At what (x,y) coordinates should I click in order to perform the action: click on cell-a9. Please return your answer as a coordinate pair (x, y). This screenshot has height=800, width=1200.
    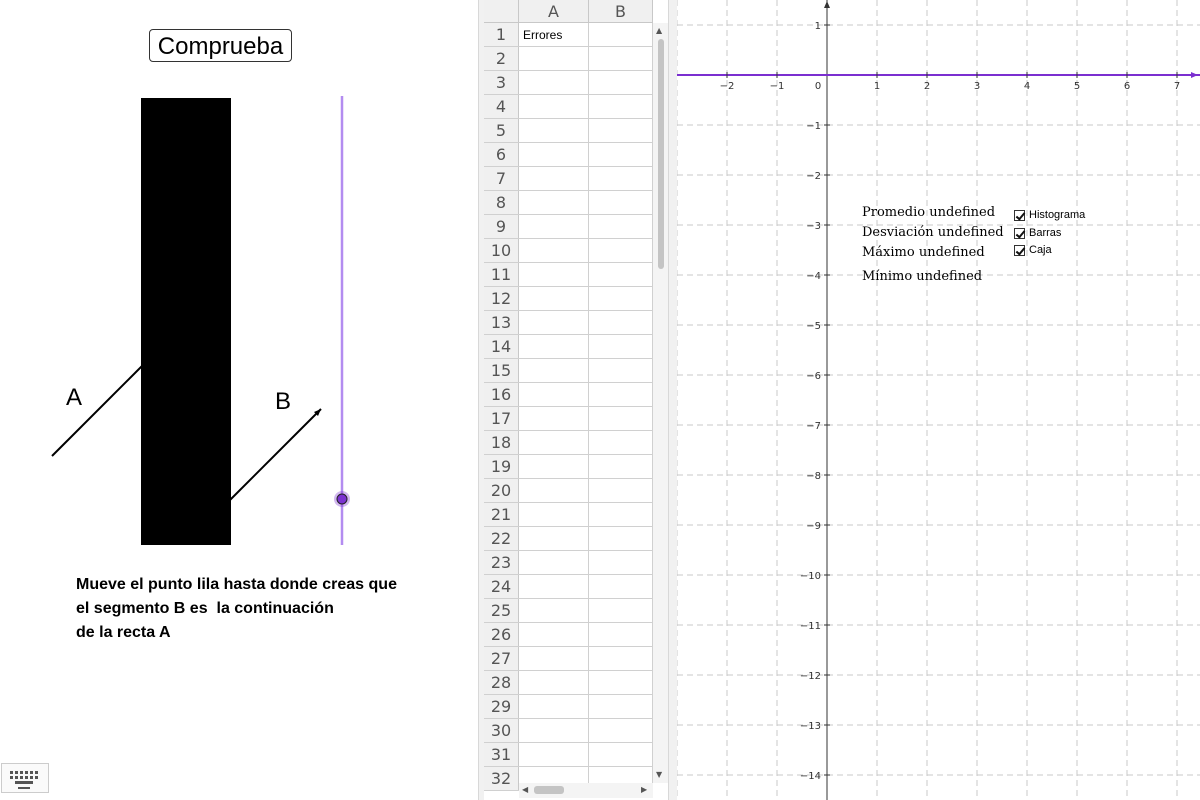
    Looking at the image, I should click on (554, 226).